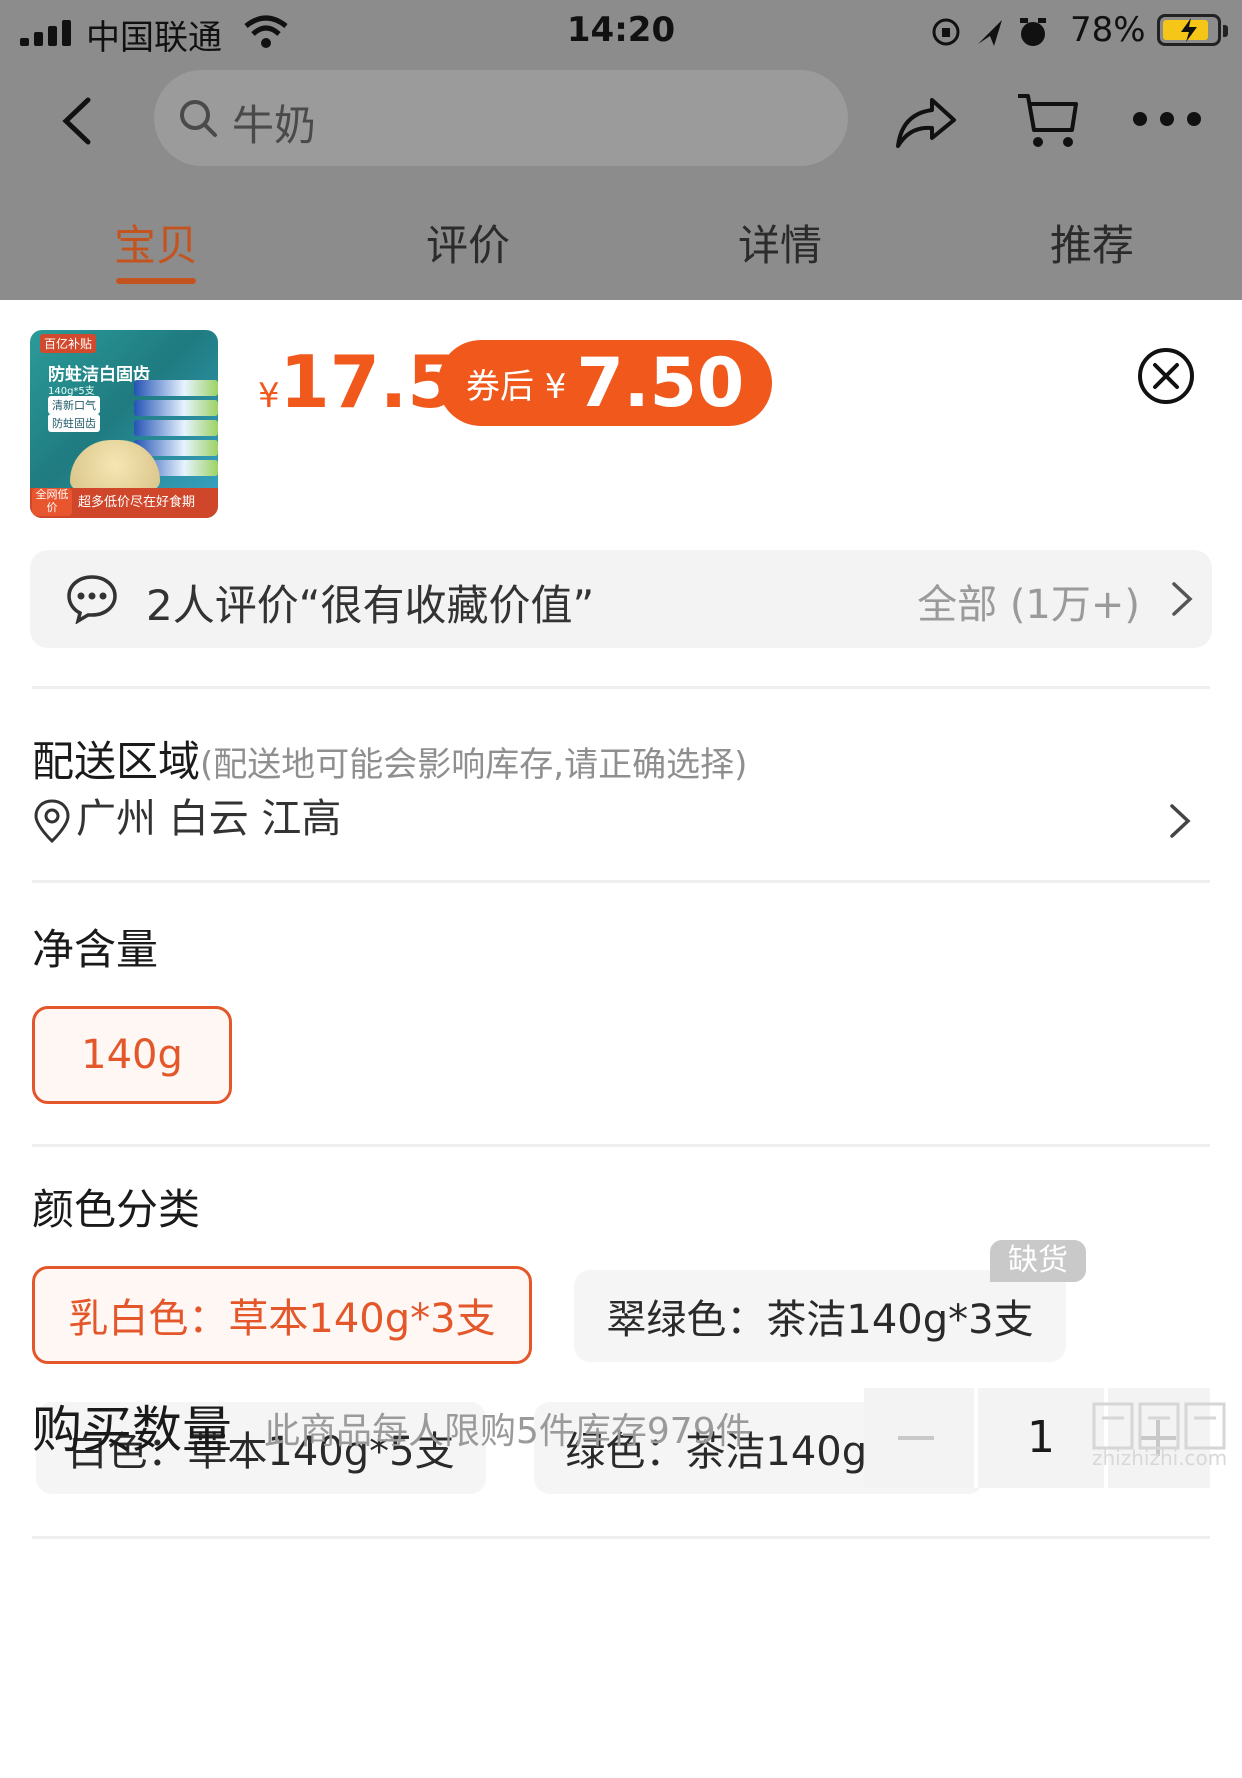  I want to click on search-icon, so click(198, 118).